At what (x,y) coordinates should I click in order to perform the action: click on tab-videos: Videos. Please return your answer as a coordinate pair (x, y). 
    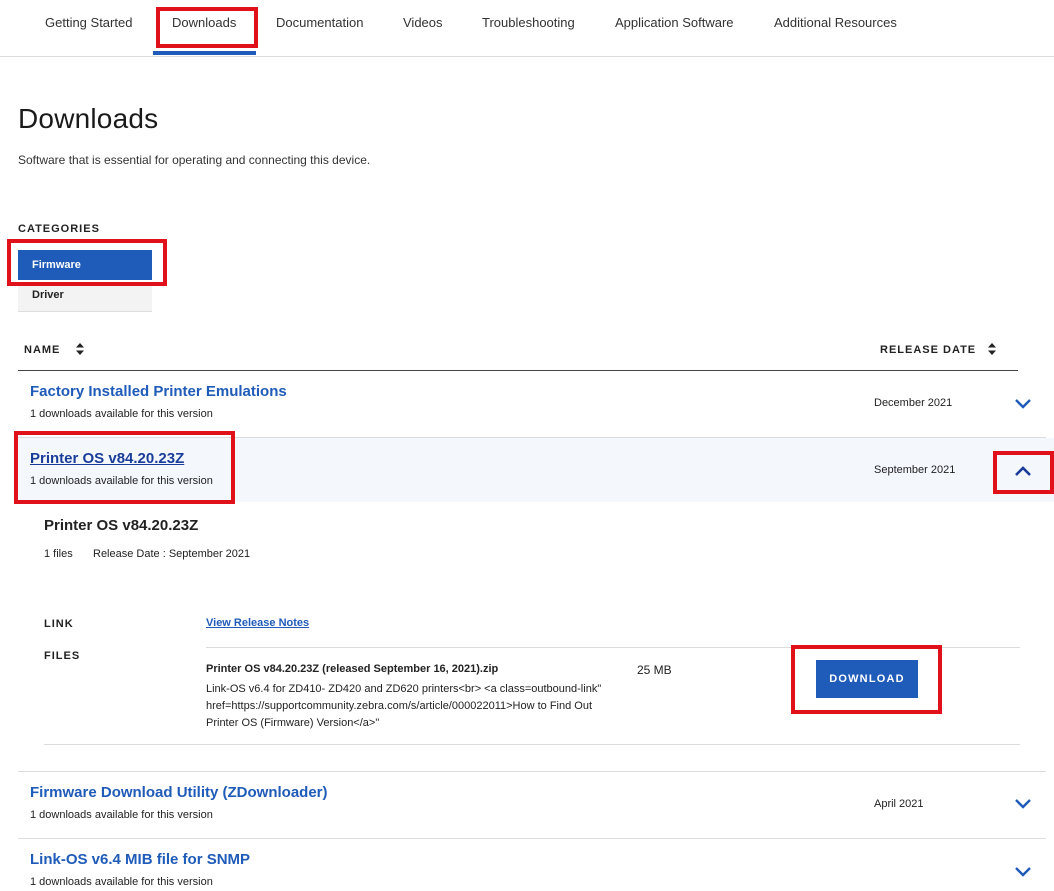
    Looking at the image, I should click on (423, 22).